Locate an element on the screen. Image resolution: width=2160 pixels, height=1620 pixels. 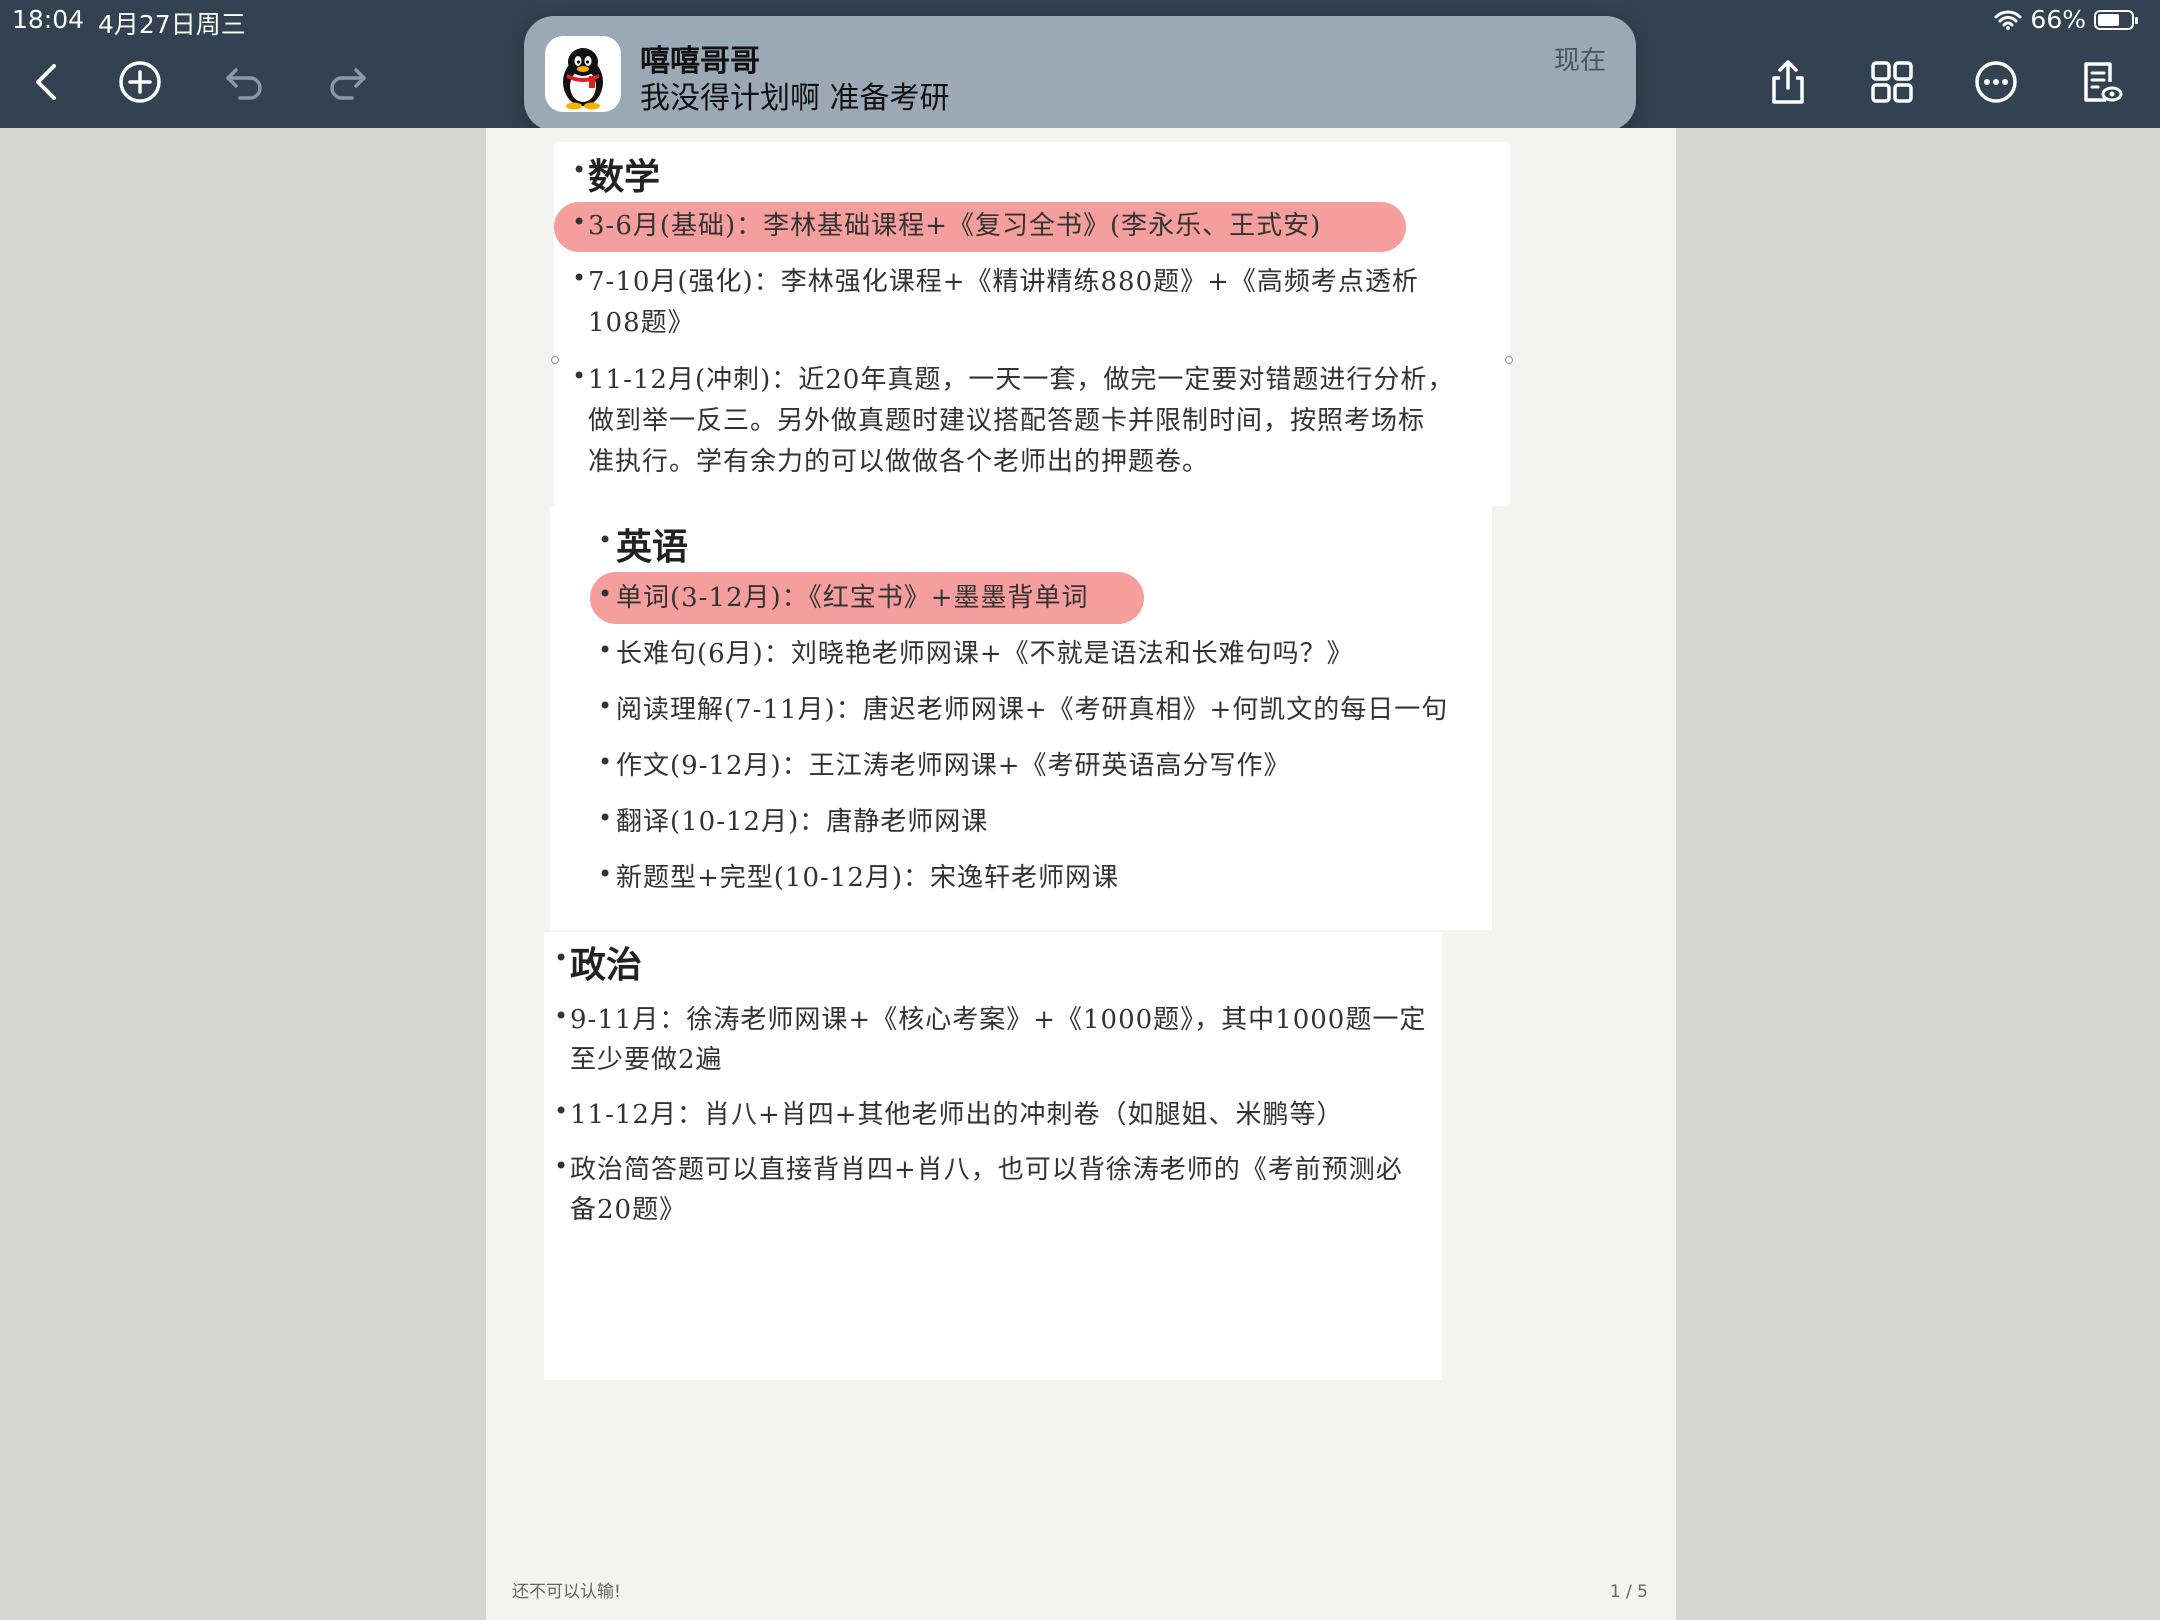
english-item: 新题型+完型(10-12月)：宋逸轩老师网课 is located at coordinates (868, 878).